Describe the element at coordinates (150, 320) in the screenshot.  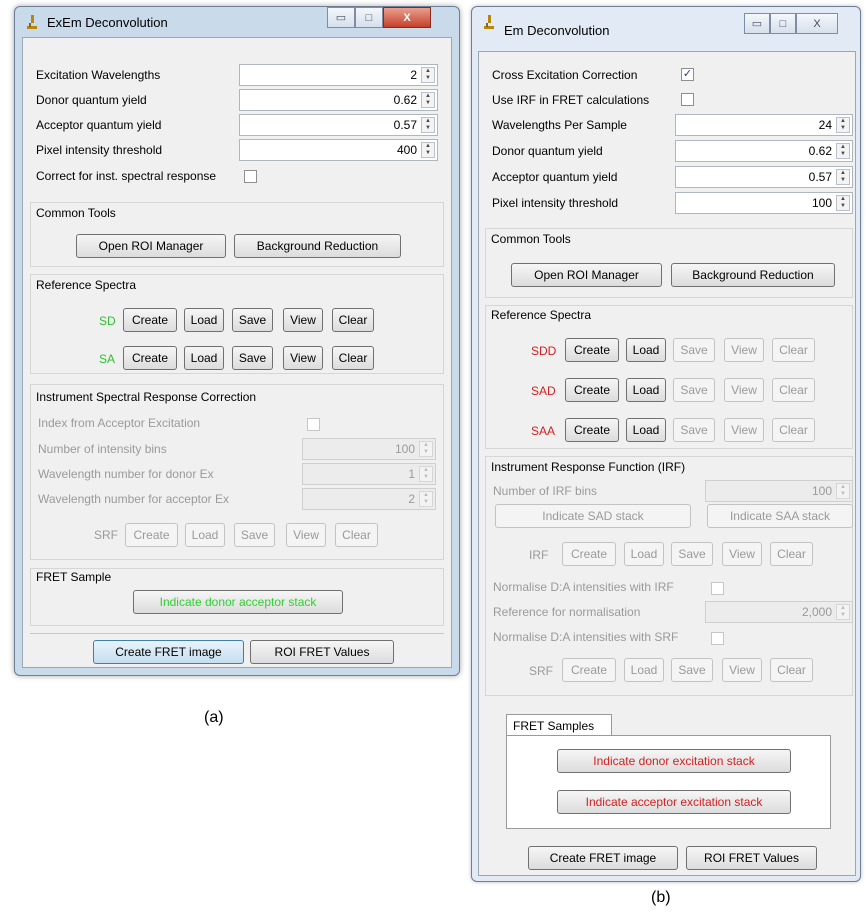
I see `sd-create-button: Create` at that location.